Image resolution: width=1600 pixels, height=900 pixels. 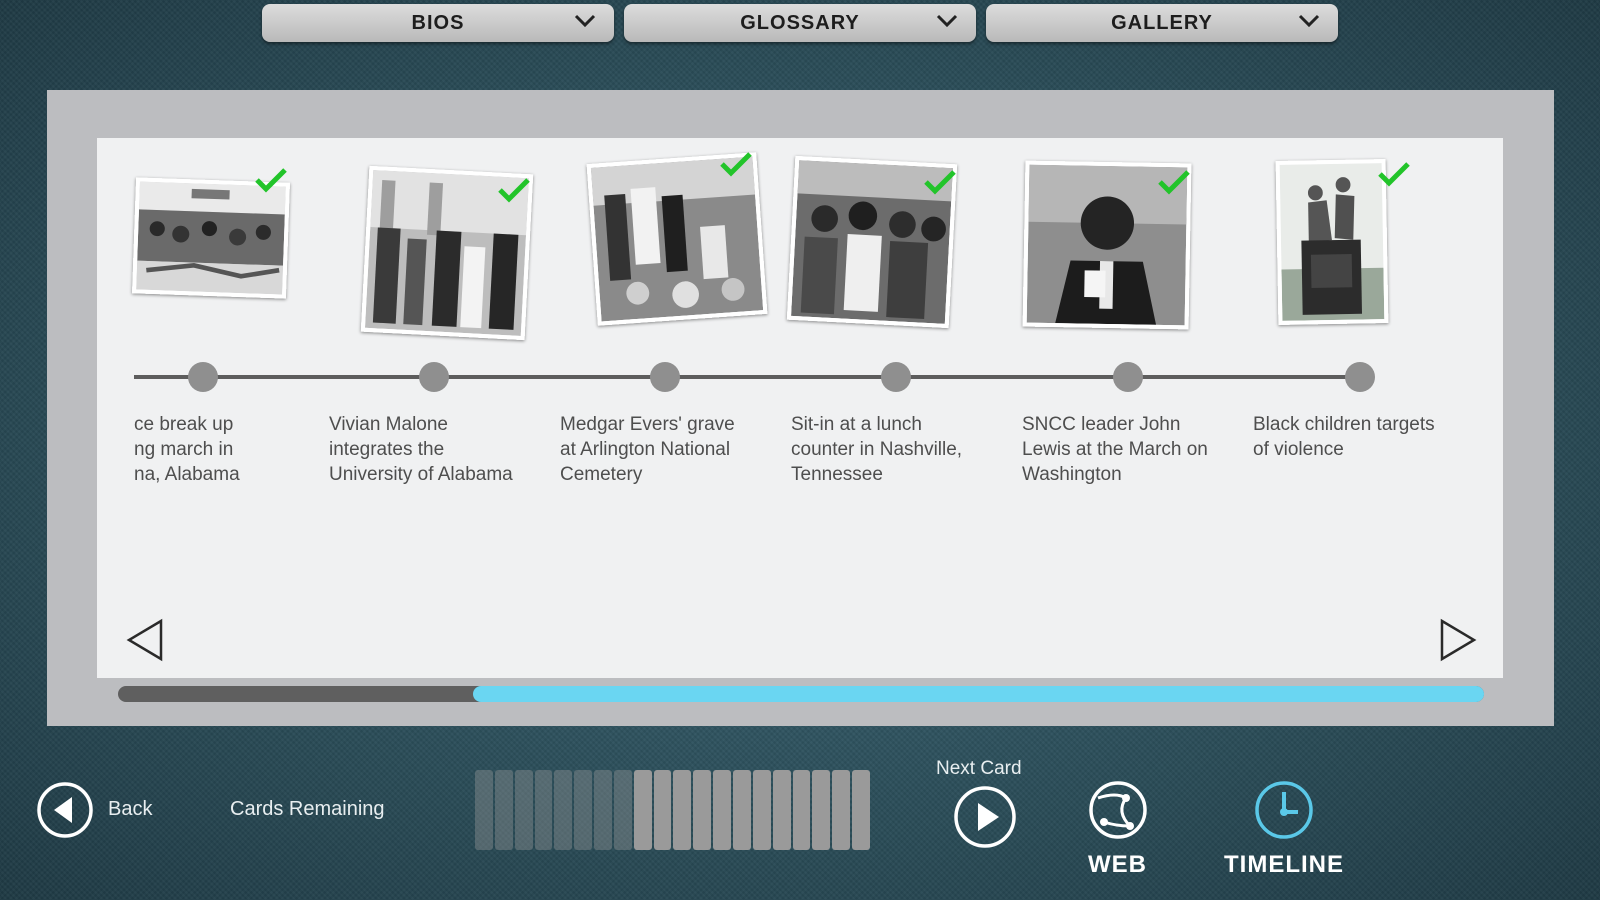 I want to click on bios-label: BIOS, so click(x=438, y=22).